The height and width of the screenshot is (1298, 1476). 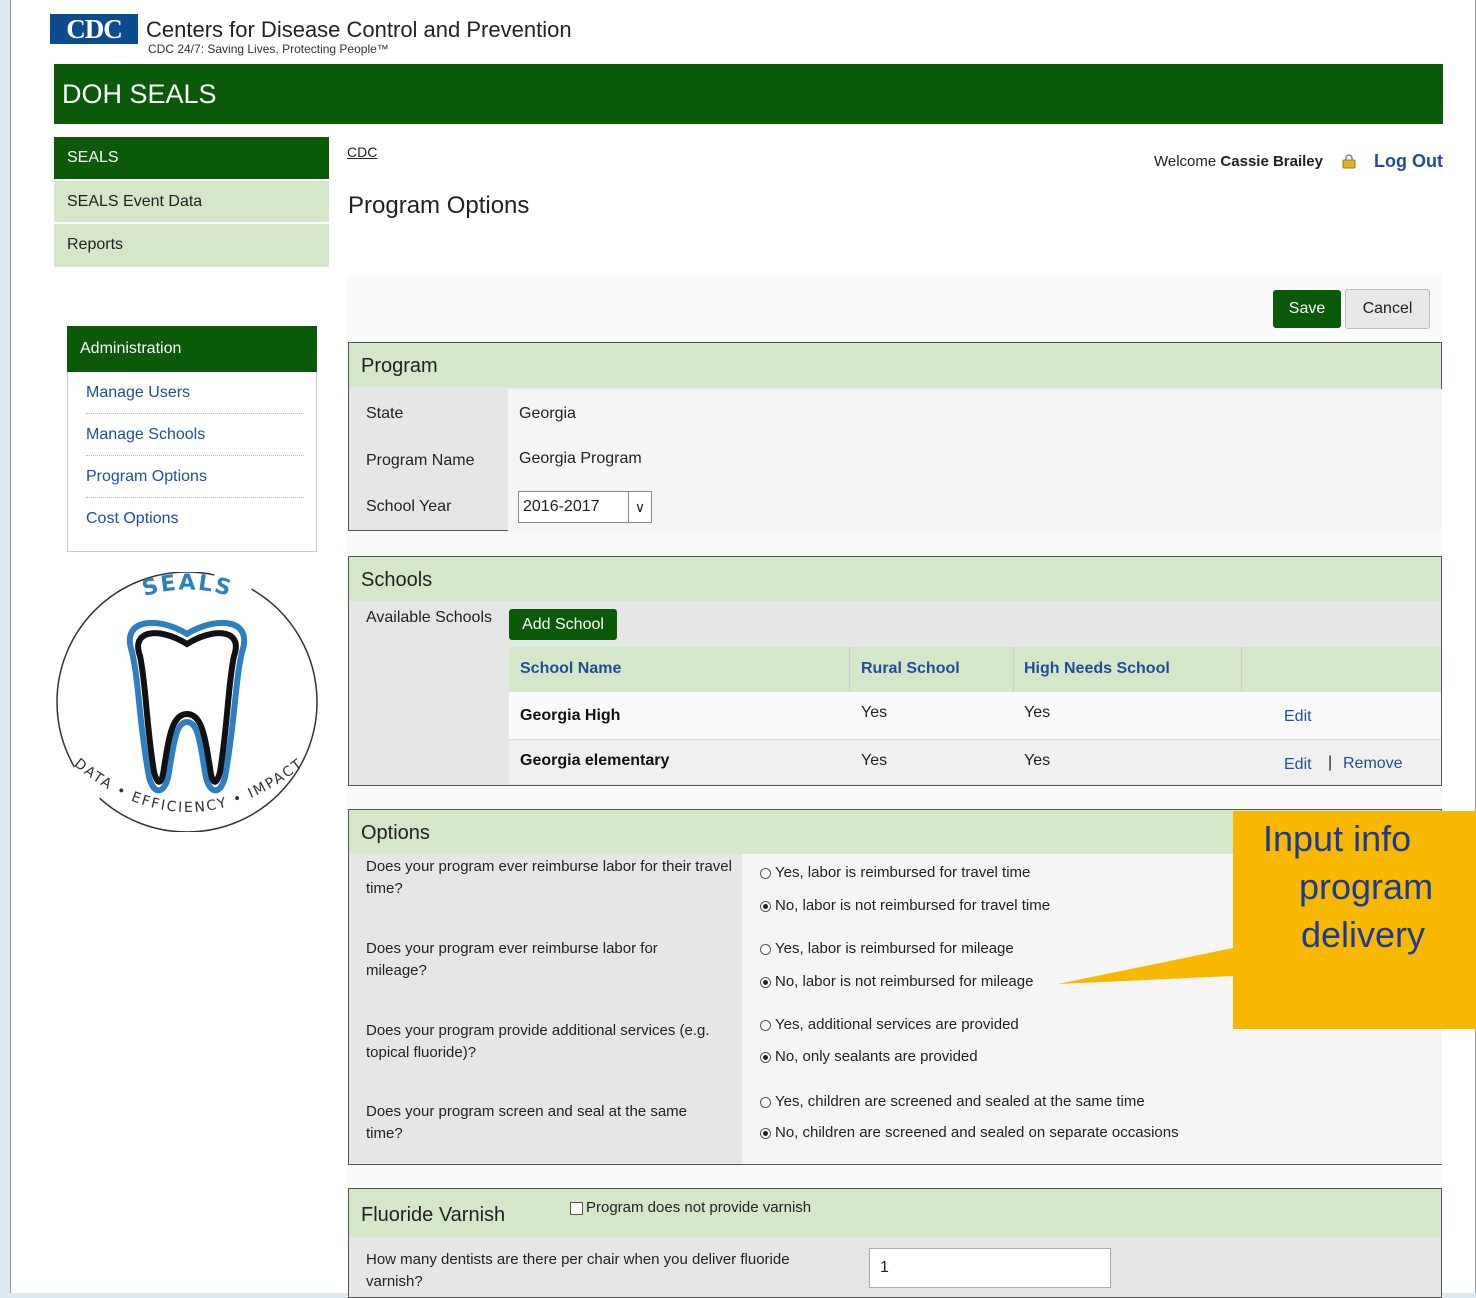 What do you see at coordinates (191, 158) in the screenshot?
I see `nav-seals: SEALS` at bounding box center [191, 158].